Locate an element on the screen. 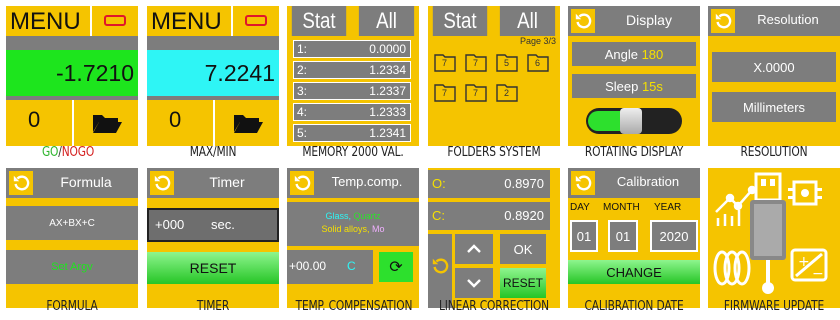 The width and height of the screenshot is (840, 320). memory-row: 3: 1.2337 is located at coordinates (352, 91).